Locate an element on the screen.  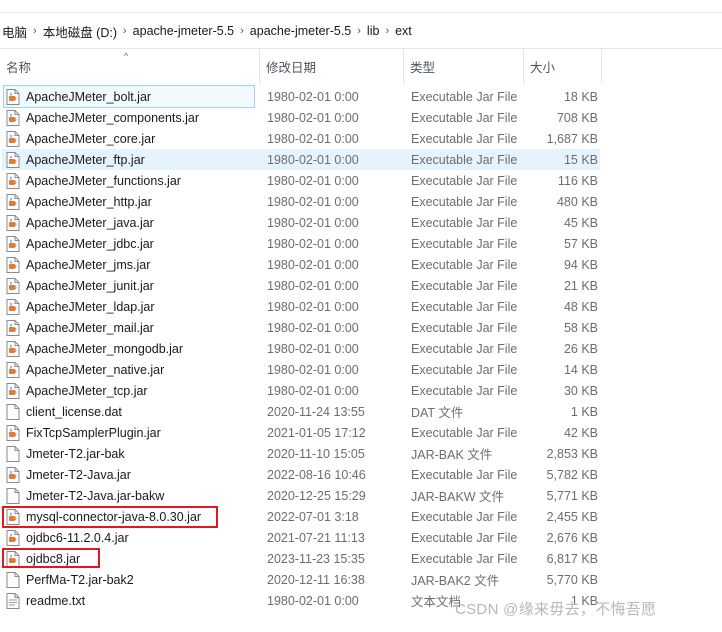
file-name-cell: ApacheJMeter_jms.jar is located at coordinates (129, 264).